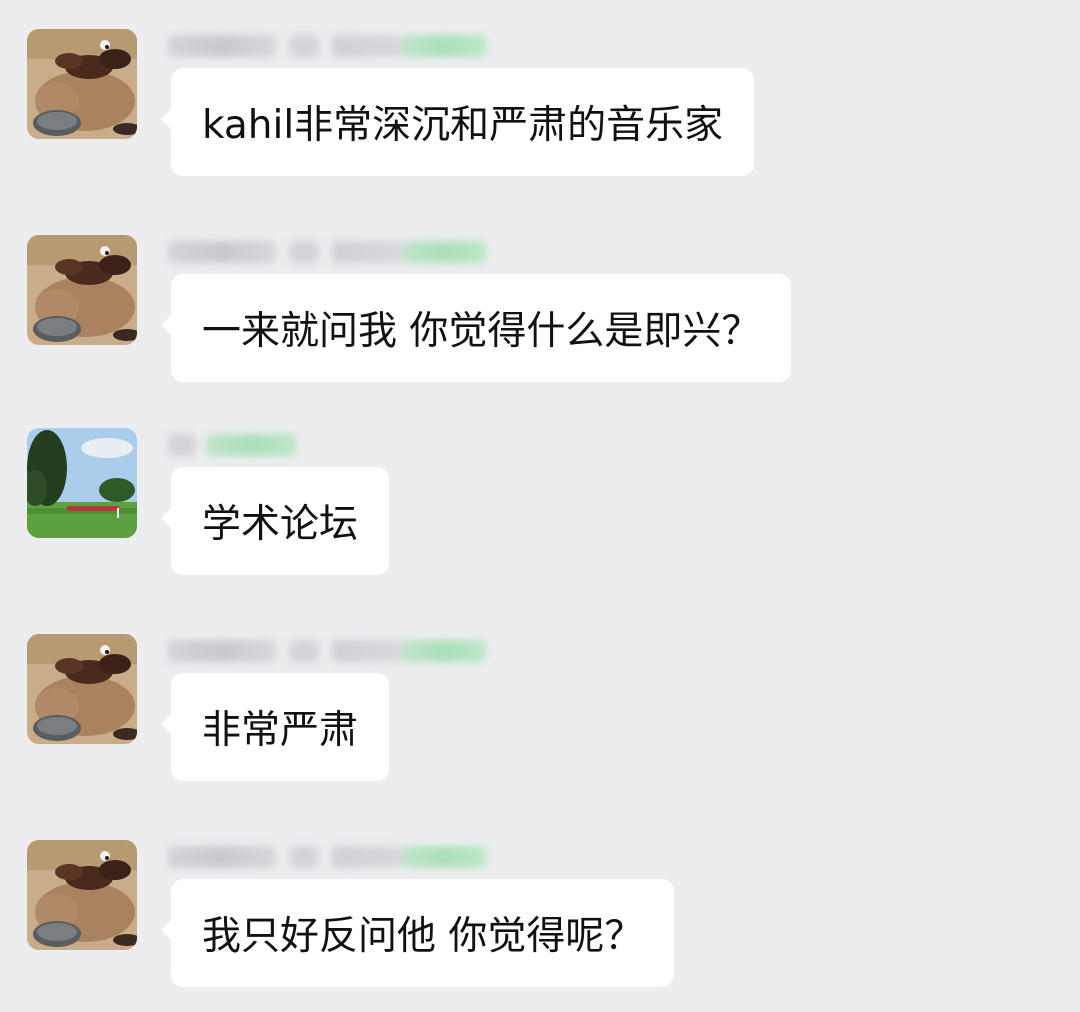 The image size is (1080, 1012). I want to click on message-bubble: kahil非常深沉和严肃的音乐家, so click(457, 122).